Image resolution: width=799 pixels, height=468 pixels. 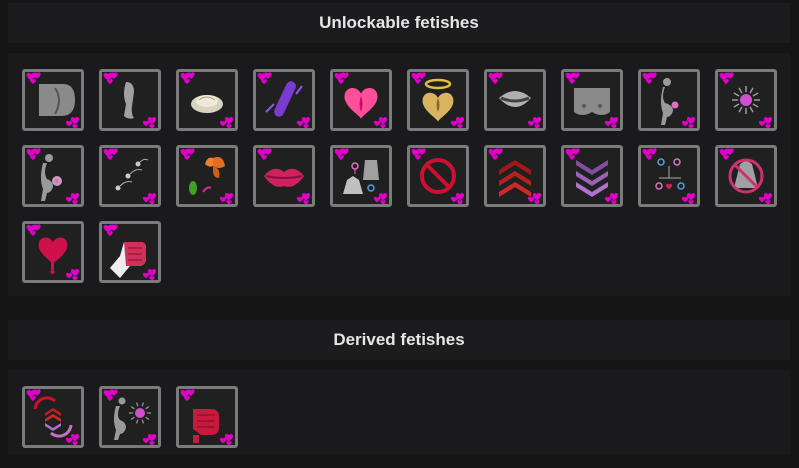 I want to click on butterfly-cocoon-icon, so click(x=207, y=176).